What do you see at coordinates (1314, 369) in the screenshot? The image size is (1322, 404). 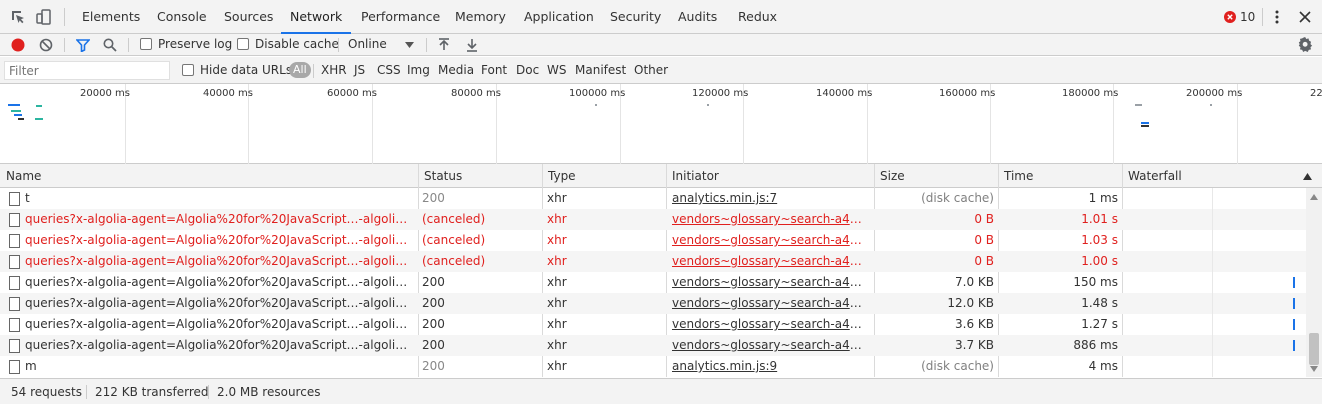 I see `scroll-down-icon` at bounding box center [1314, 369].